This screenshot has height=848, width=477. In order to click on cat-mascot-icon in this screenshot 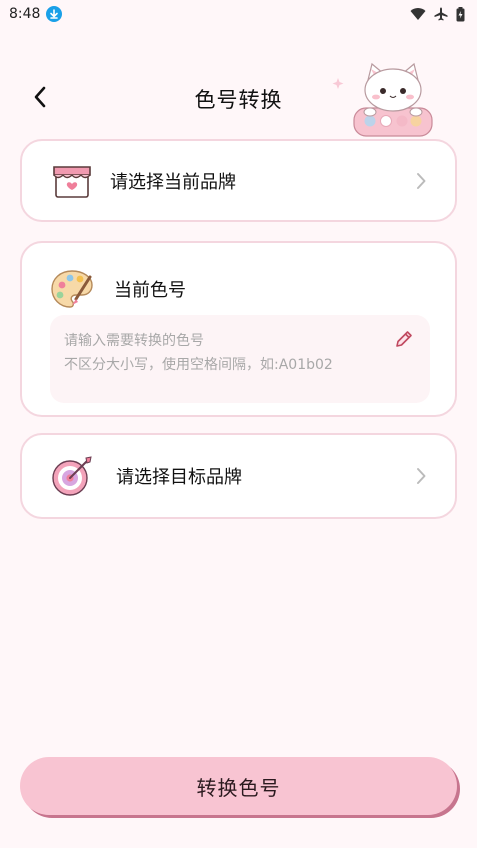, I will do `click(382, 99)`.